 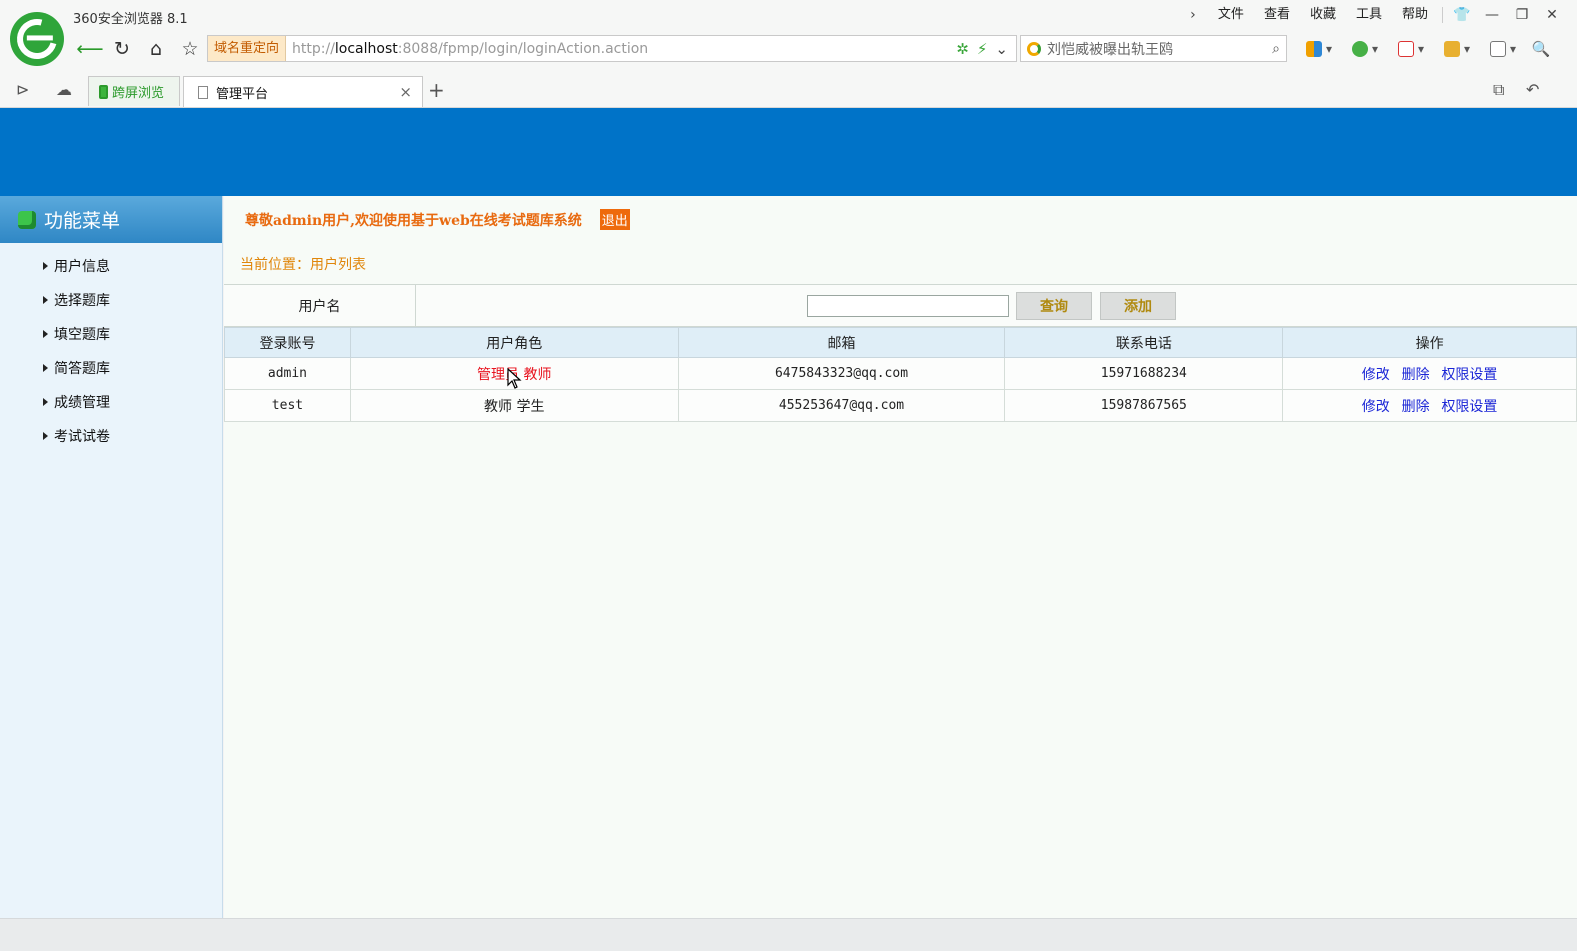 I want to click on search-box: 刘恺威被曝出轨王鸥 ⌕, so click(x=1153, y=48).